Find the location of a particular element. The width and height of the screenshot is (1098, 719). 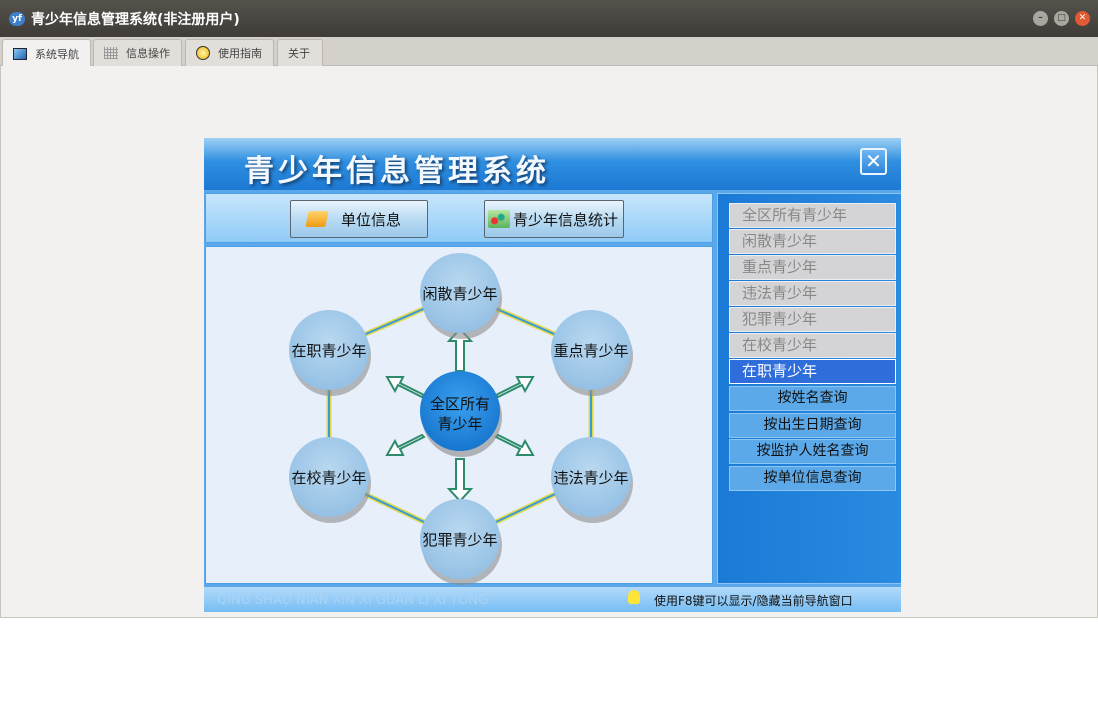

button-label: 青少年信息统计 is located at coordinates (566, 219).